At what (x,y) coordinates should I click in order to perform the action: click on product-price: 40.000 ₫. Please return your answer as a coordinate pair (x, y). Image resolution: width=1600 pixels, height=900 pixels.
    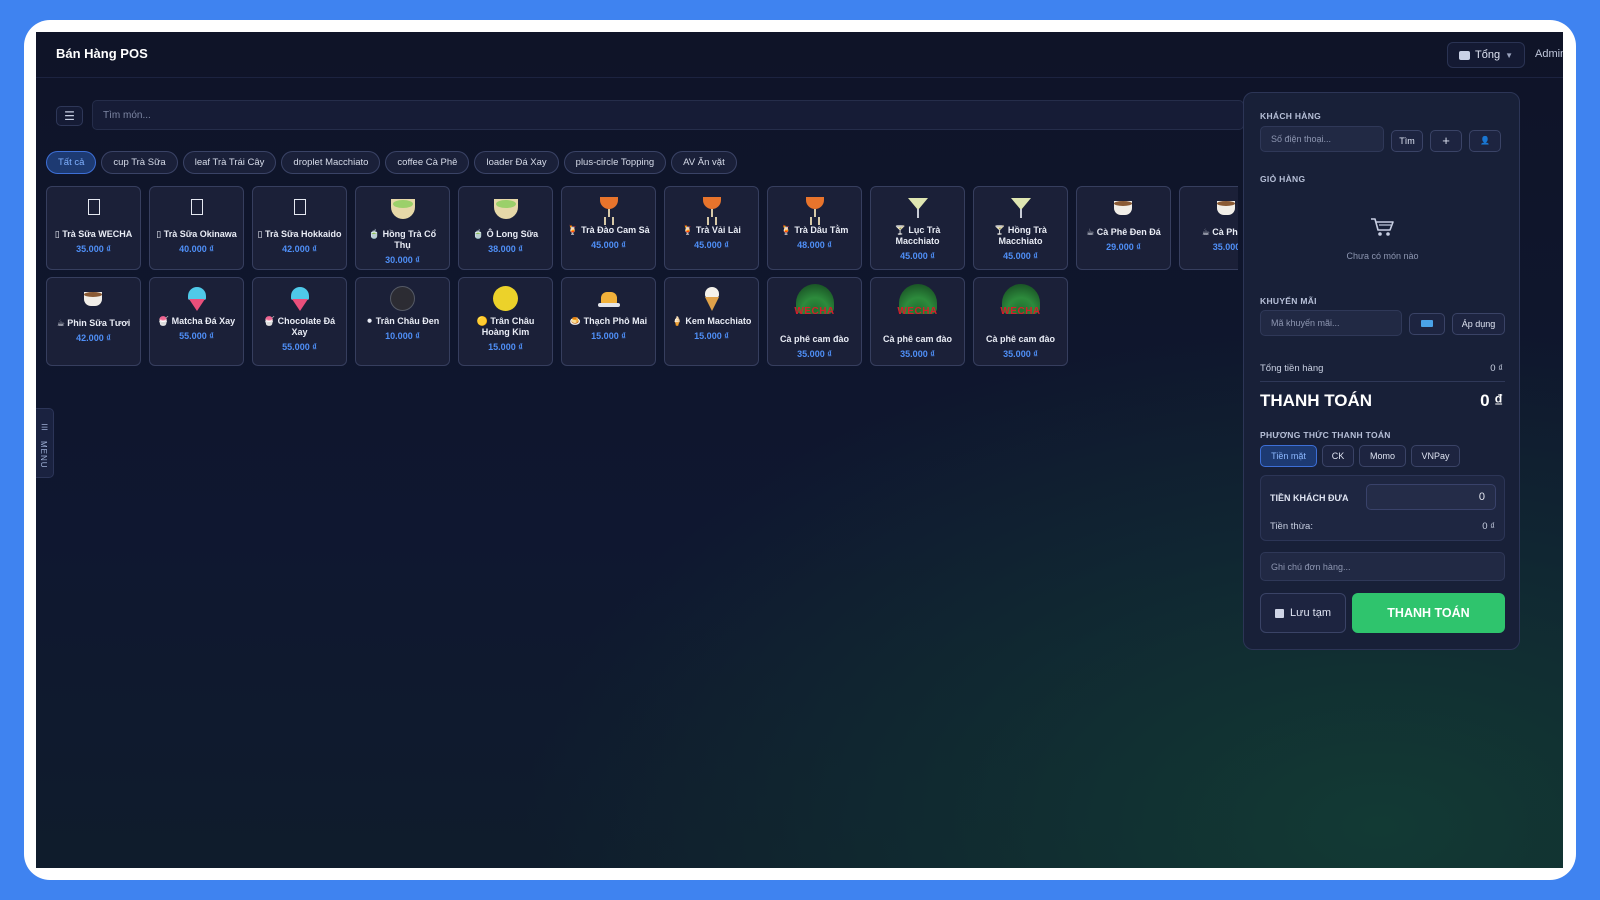
    Looking at the image, I should click on (196, 249).